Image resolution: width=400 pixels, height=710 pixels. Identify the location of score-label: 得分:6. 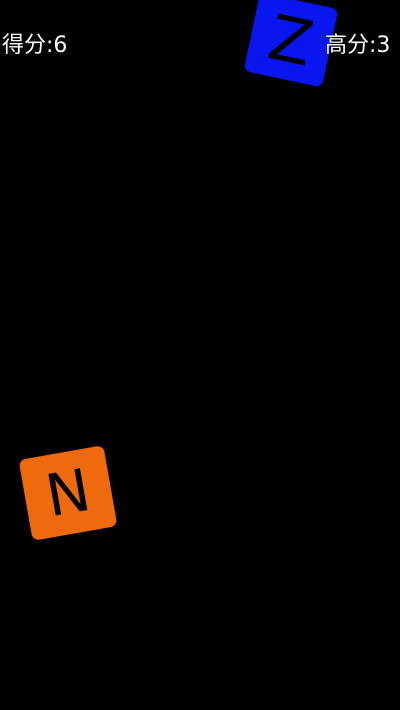
(35, 45).